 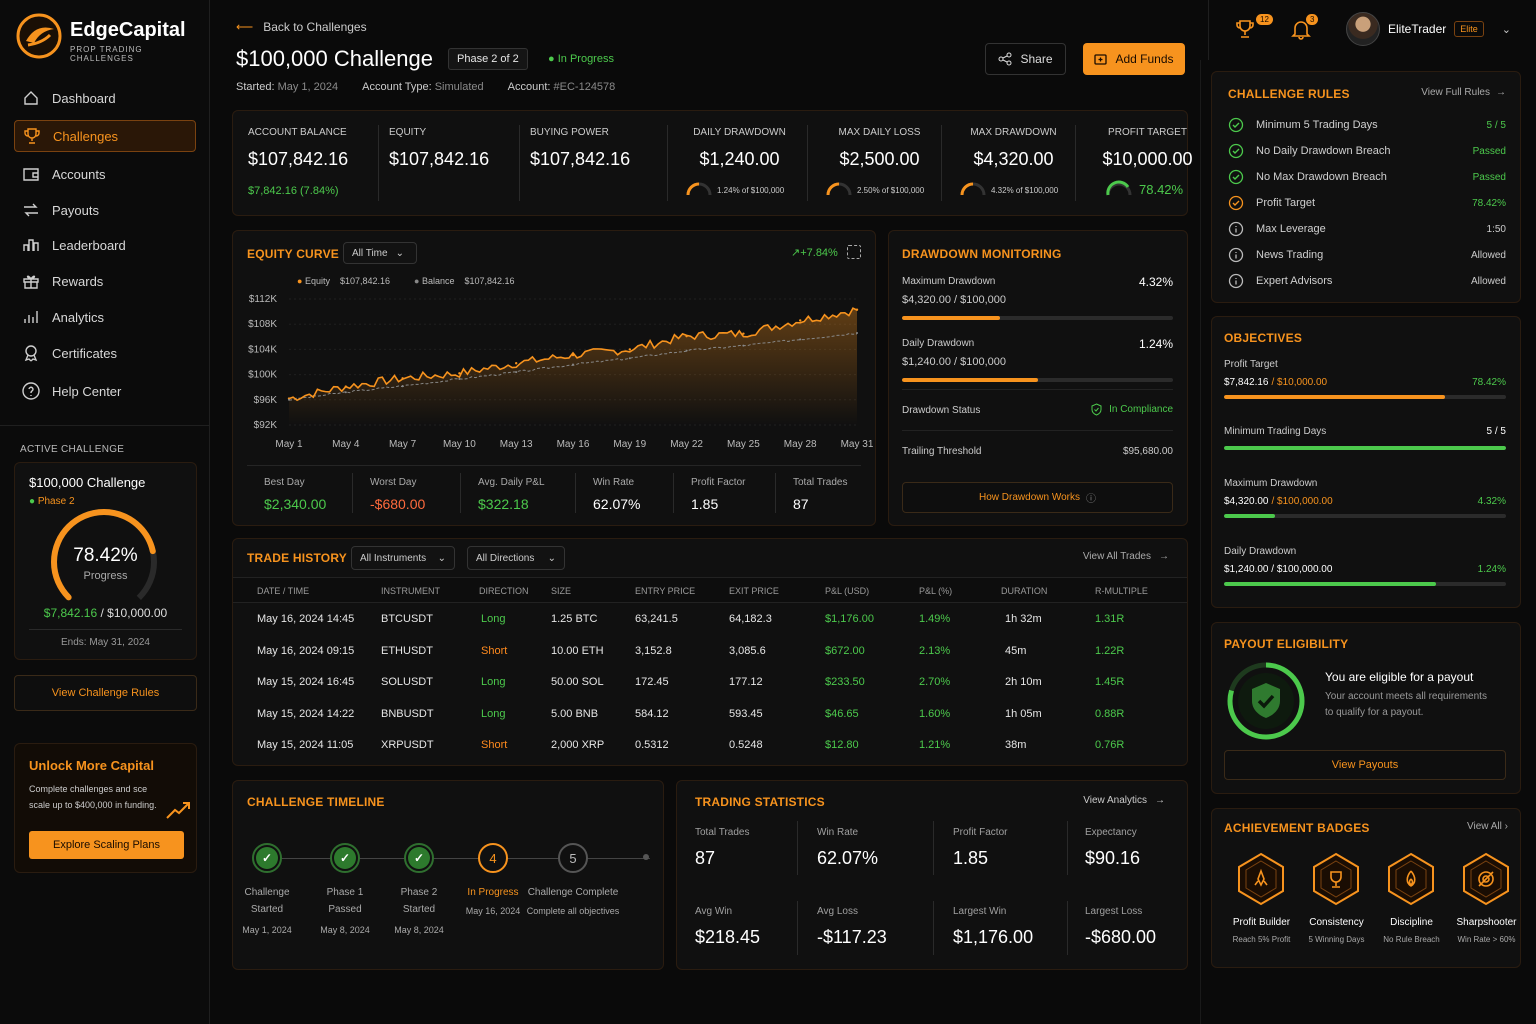 What do you see at coordinates (403, 558) in the screenshot?
I see `instruments-filter: All Instruments ⌄` at bounding box center [403, 558].